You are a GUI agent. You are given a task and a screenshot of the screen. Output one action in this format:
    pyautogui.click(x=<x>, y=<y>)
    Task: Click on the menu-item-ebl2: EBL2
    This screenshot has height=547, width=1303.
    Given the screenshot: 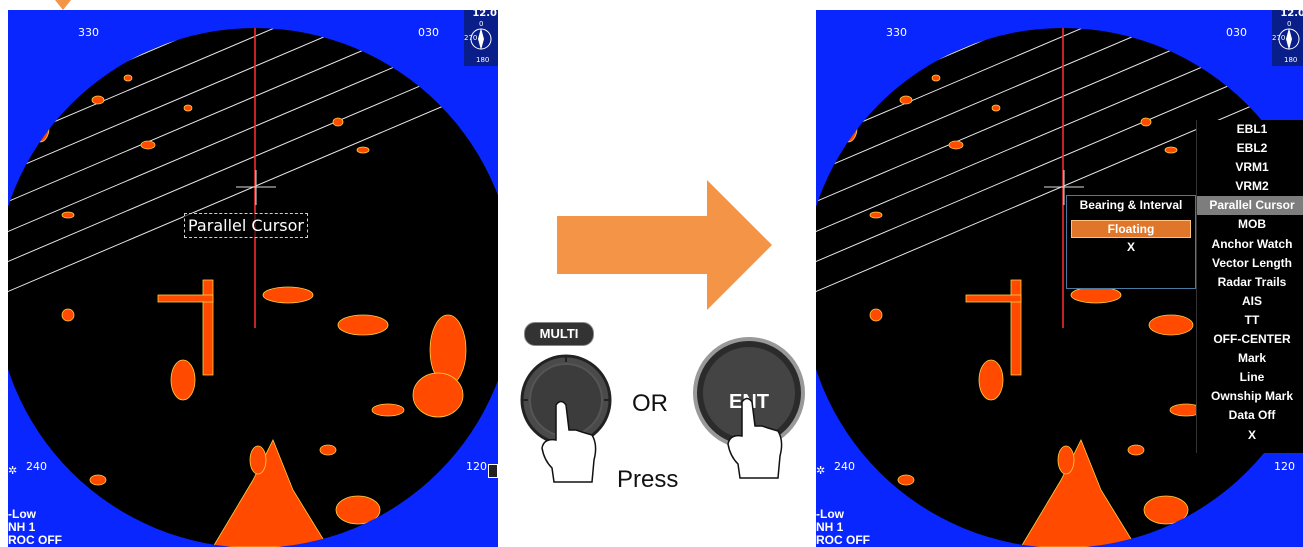 What is the action you would take?
    pyautogui.click(x=1250, y=148)
    